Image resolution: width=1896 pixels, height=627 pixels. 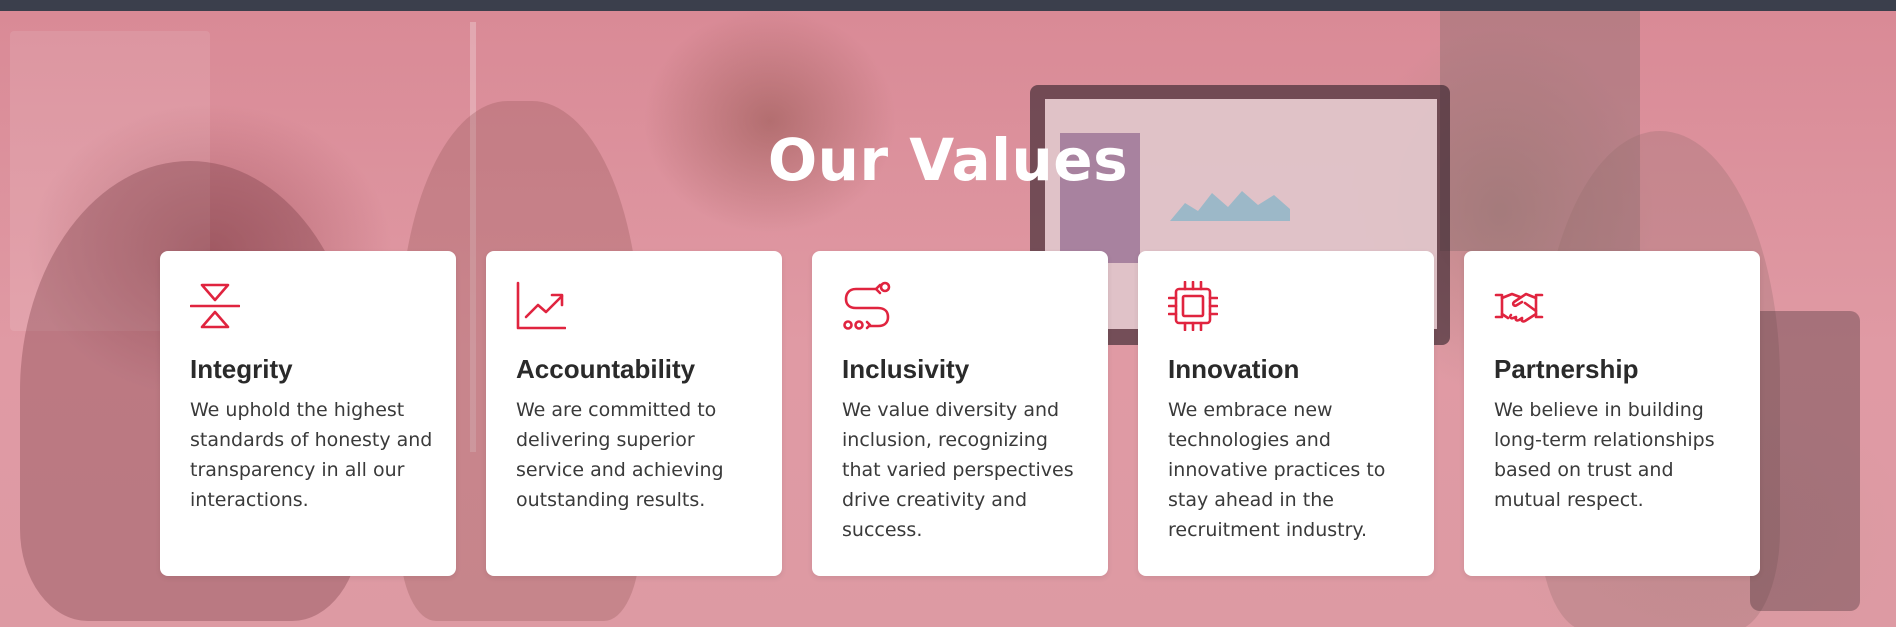 What do you see at coordinates (606, 369) in the screenshot?
I see `card-title: Accountability` at bounding box center [606, 369].